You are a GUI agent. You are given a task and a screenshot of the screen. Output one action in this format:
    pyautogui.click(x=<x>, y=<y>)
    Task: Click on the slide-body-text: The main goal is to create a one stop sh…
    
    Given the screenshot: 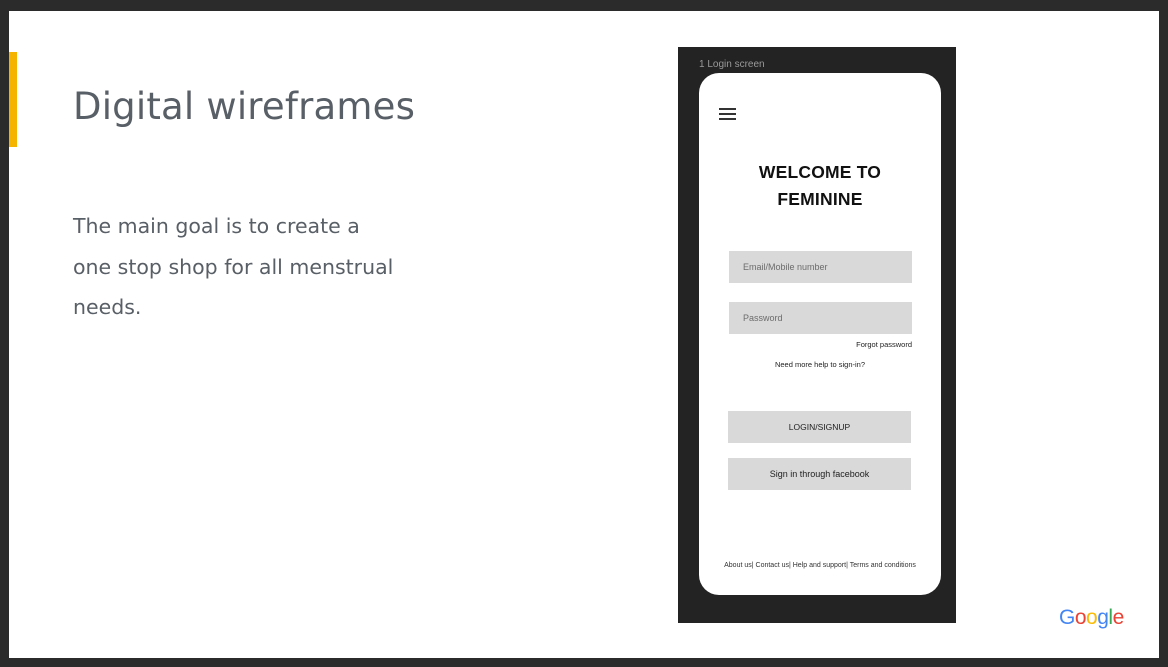 What is the action you would take?
    pyautogui.click(x=233, y=266)
    